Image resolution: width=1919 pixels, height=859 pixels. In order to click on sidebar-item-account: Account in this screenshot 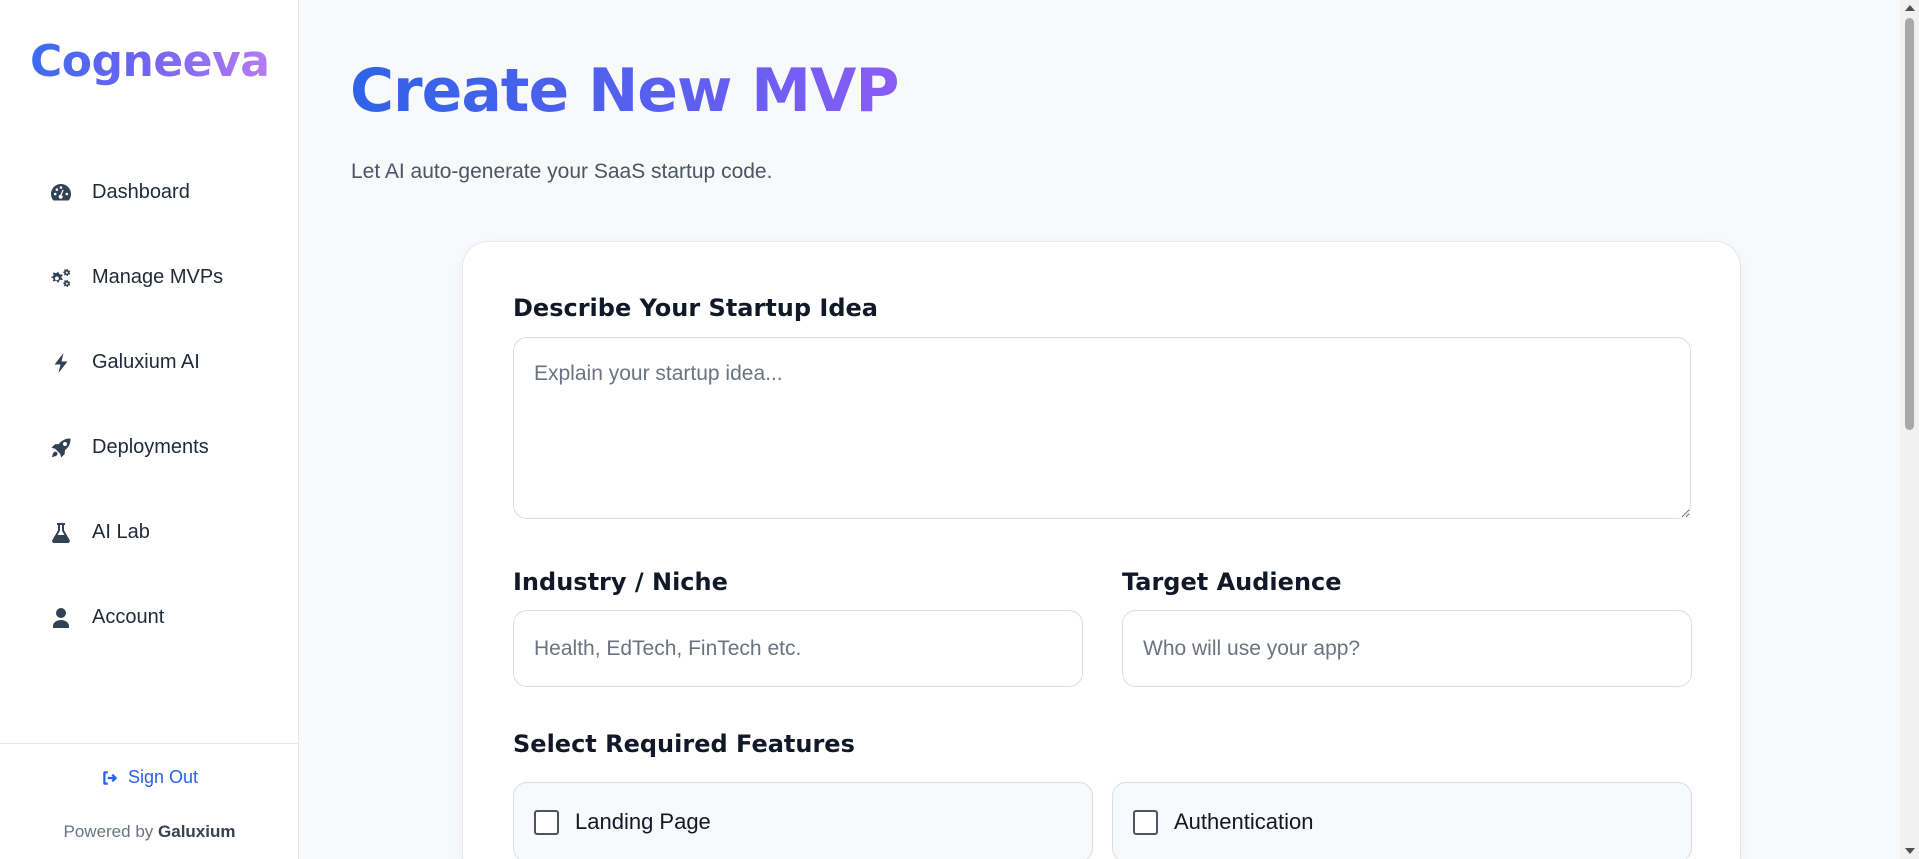, I will do `click(149, 617)`.